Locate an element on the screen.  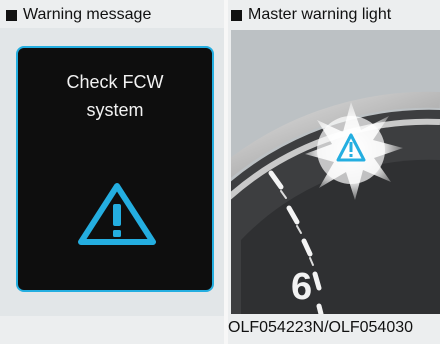
column-divider is located at coordinates (226, 172).